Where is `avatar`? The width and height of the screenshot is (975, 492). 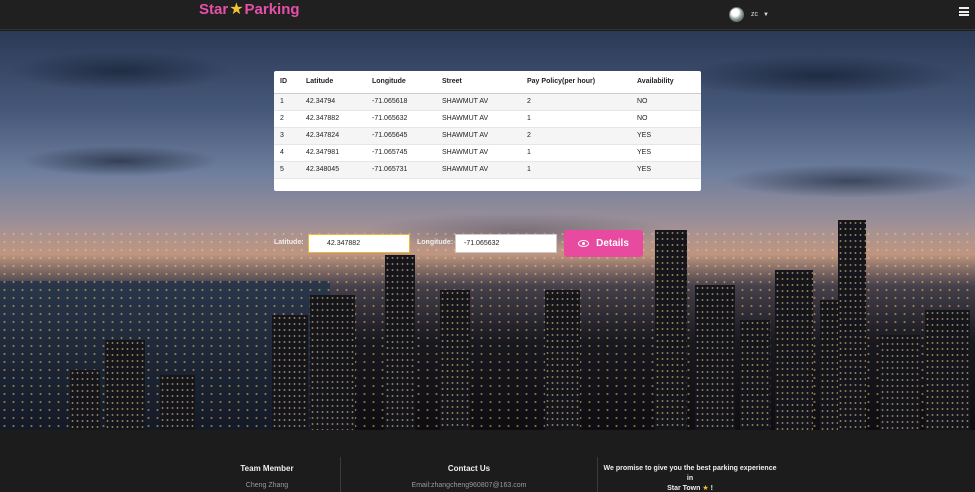
avatar is located at coordinates (736, 14).